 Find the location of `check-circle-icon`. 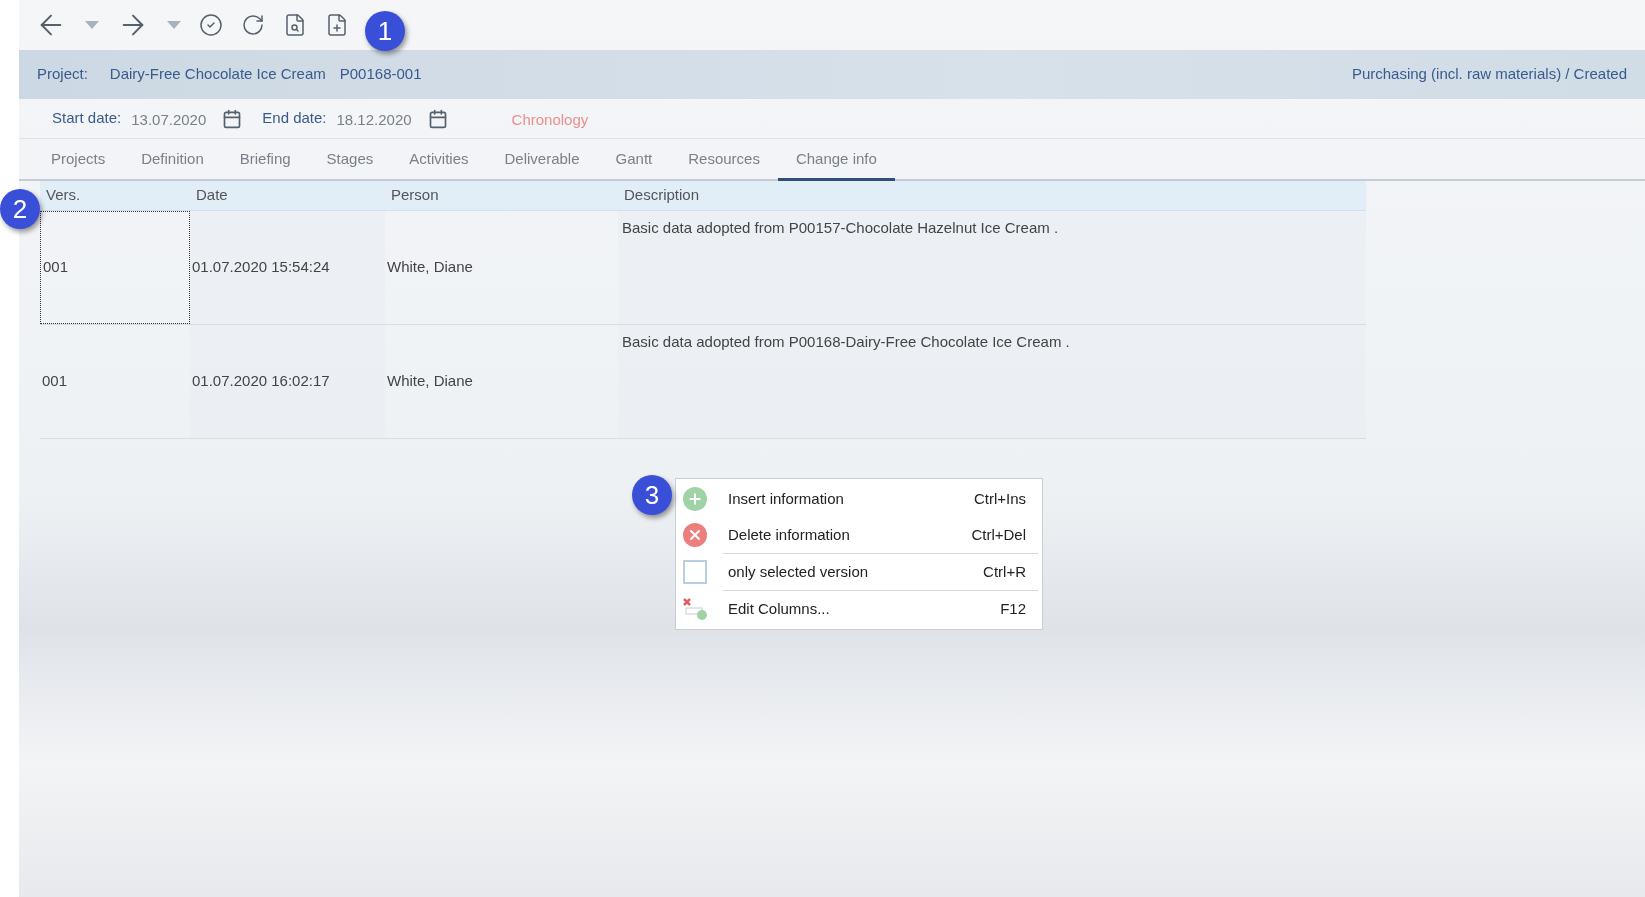

check-circle-icon is located at coordinates (211, 25).